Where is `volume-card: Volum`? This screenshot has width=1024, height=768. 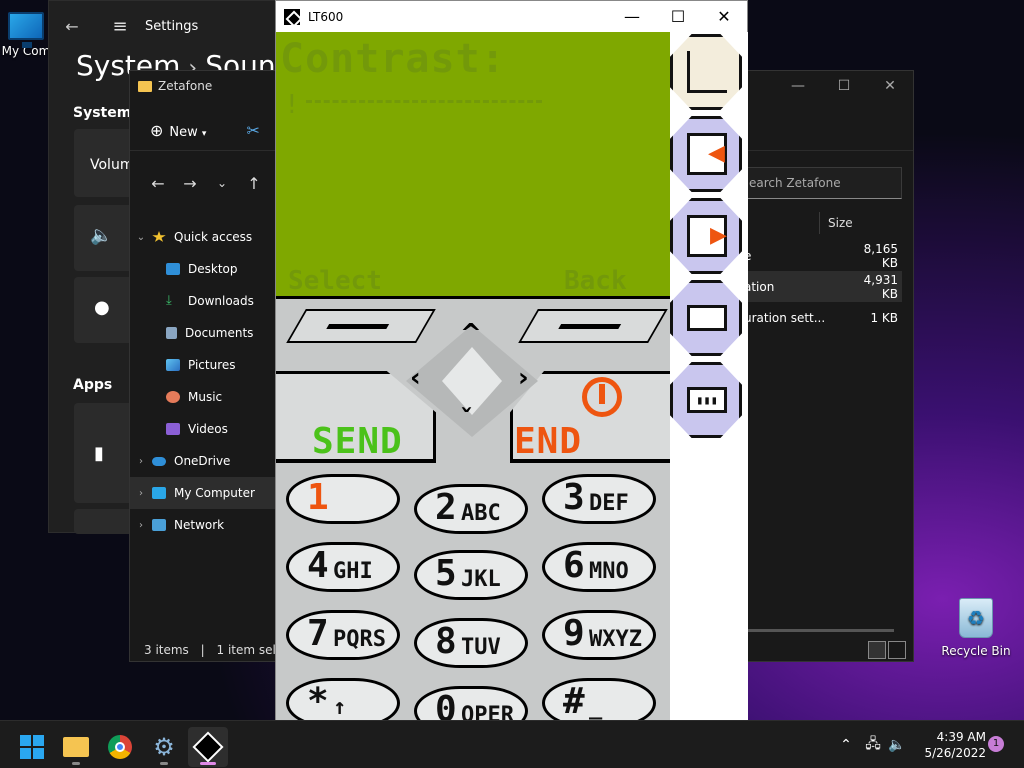 volume-card: Volum is located at coordinates (104, 163).